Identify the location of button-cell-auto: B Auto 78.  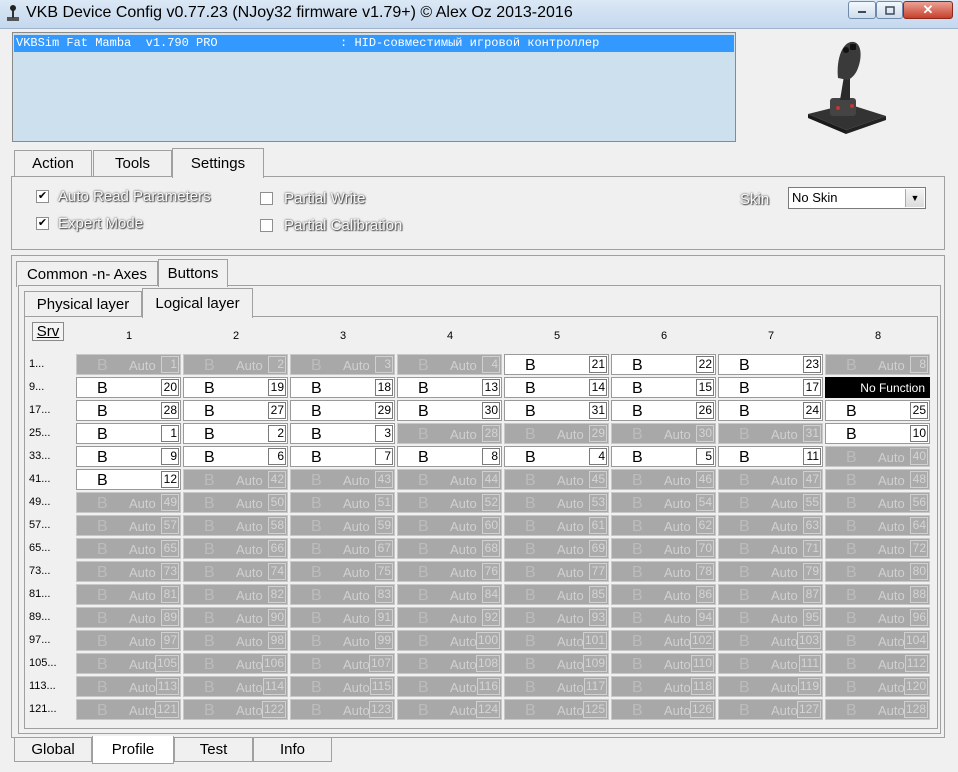
(663, 571).